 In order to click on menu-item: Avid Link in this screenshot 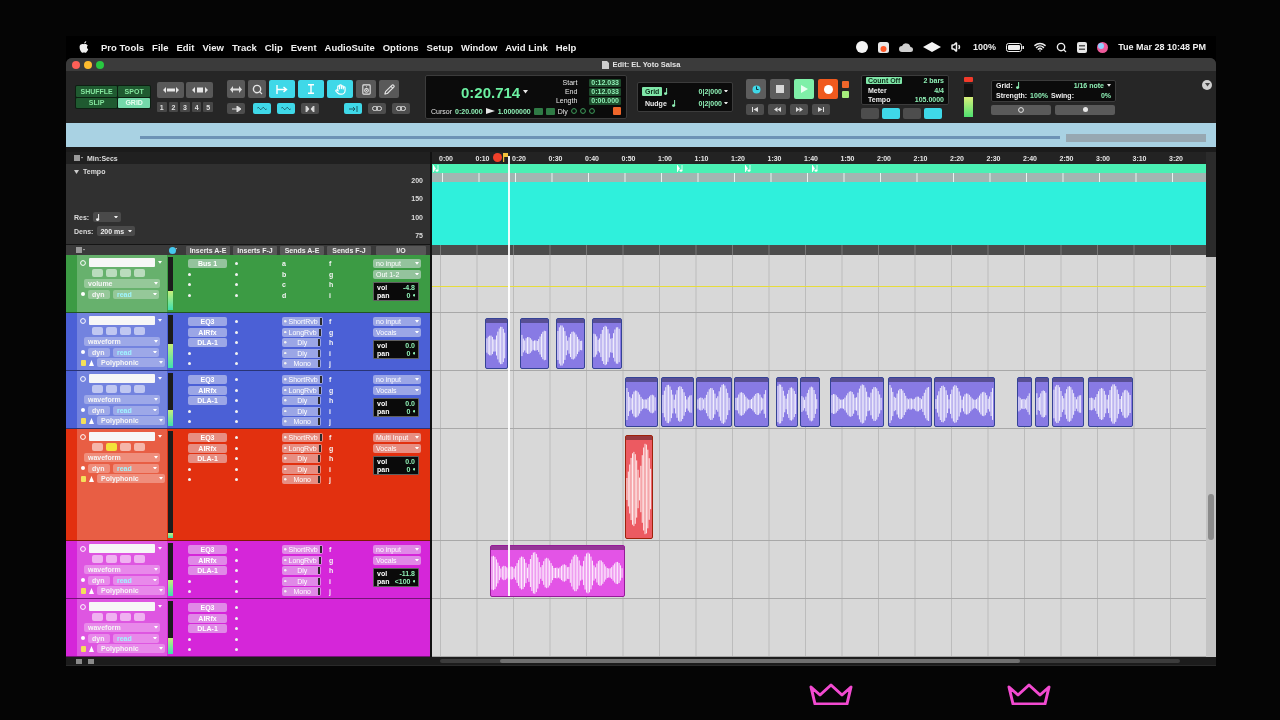, I will do `click(526, 47)`.